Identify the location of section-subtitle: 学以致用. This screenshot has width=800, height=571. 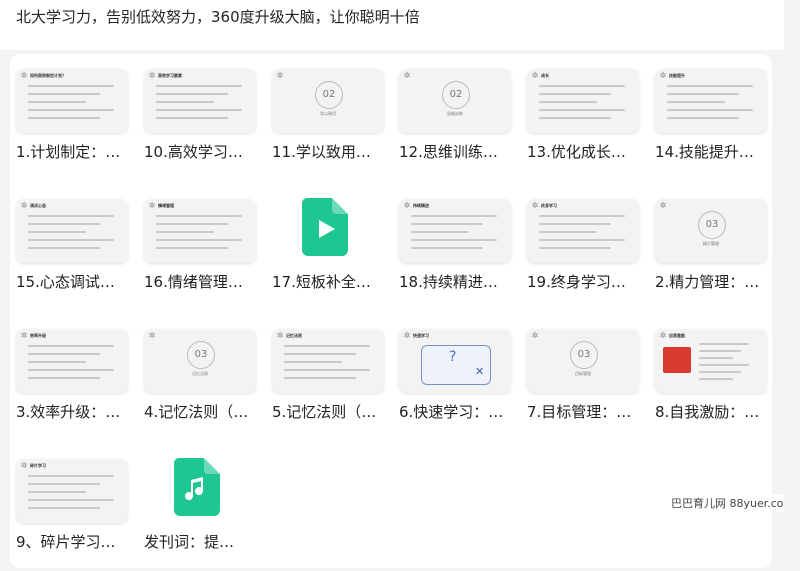
(328, 113).